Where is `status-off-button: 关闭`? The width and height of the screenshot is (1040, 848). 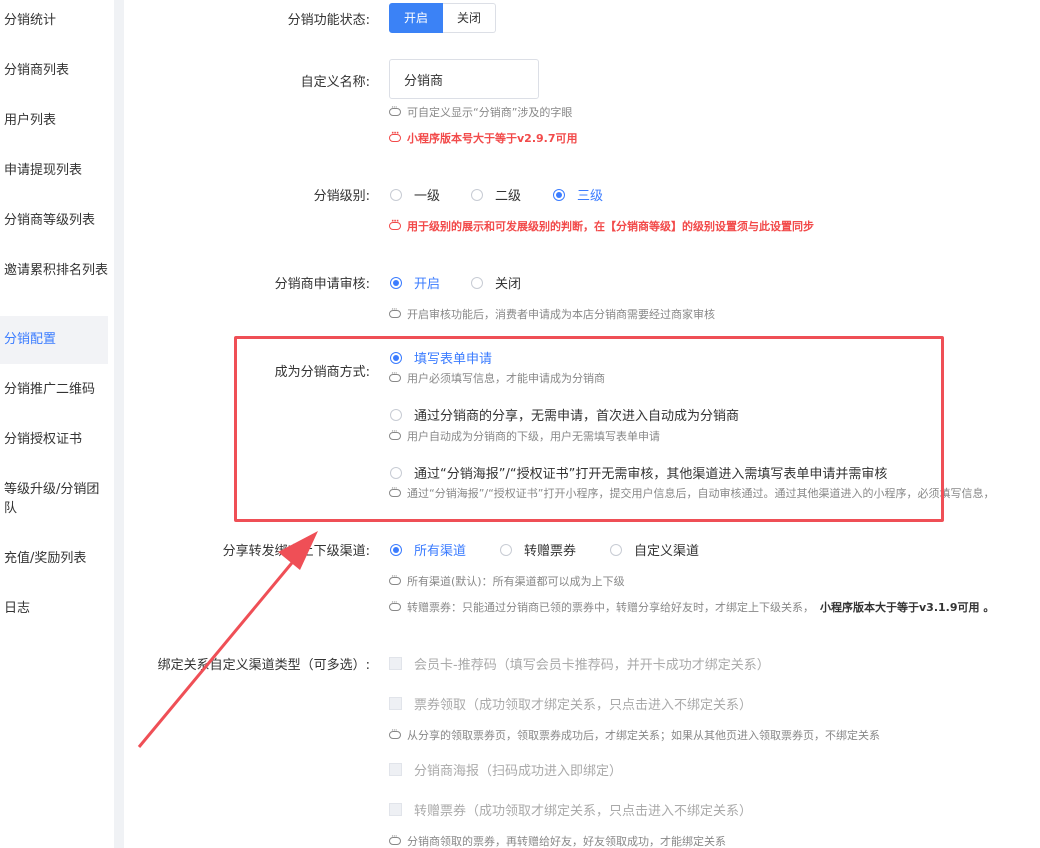 status-off-button: 关闭 is located at coordinates (470, 18).